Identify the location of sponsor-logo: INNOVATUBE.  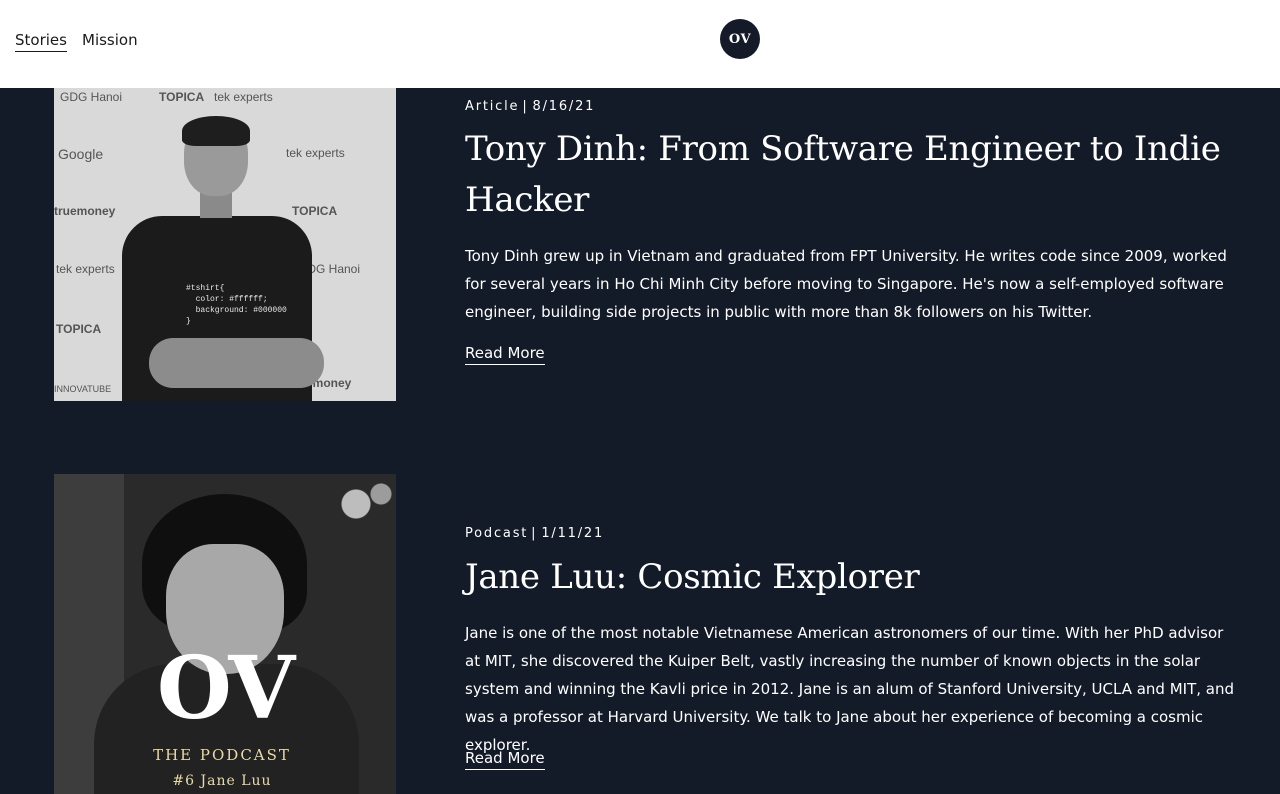
(83, 389).